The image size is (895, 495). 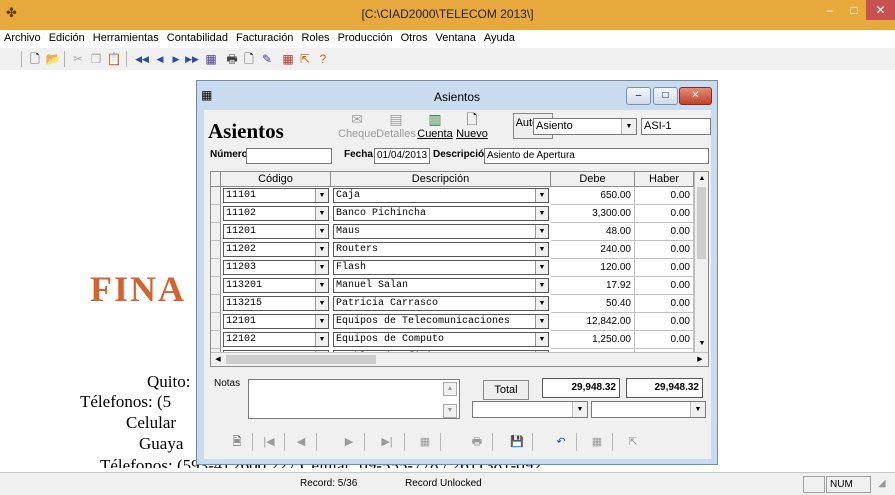 What do you see at coordinates (593, 340) in the screenshot?
I see `debe-cell: 1,250.00` at bounding box center [593, 340].